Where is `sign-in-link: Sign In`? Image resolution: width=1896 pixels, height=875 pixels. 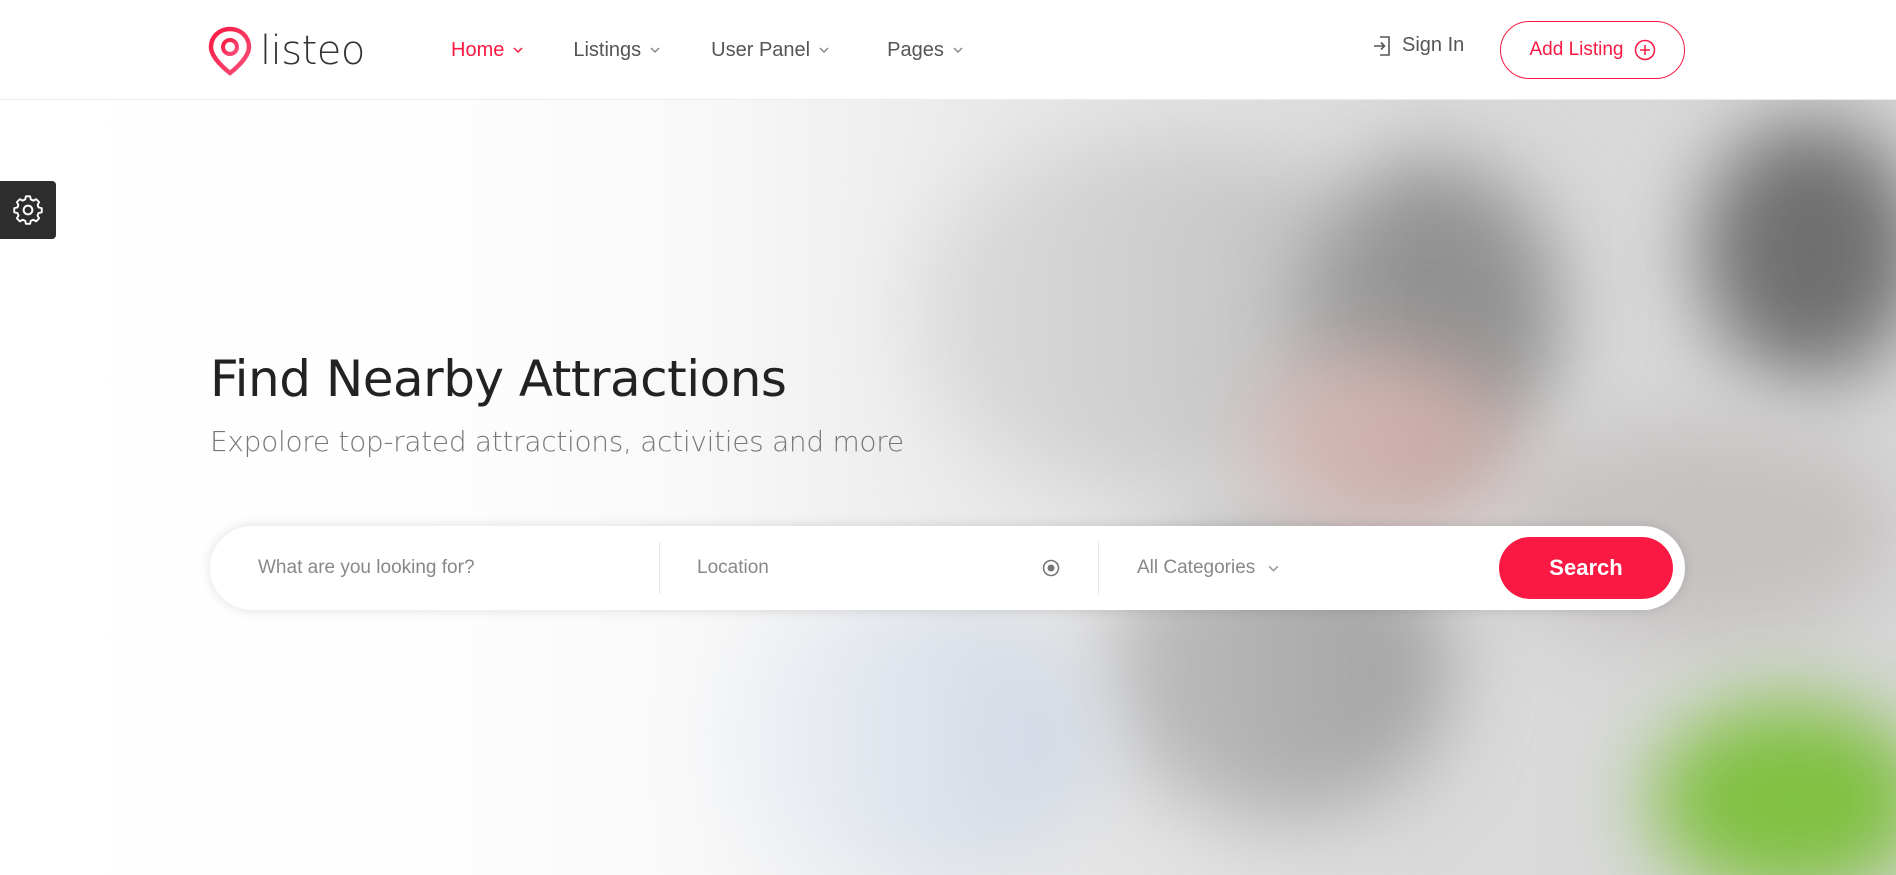
sign-in-link: Sign In is located at coordinates (1418, 45).